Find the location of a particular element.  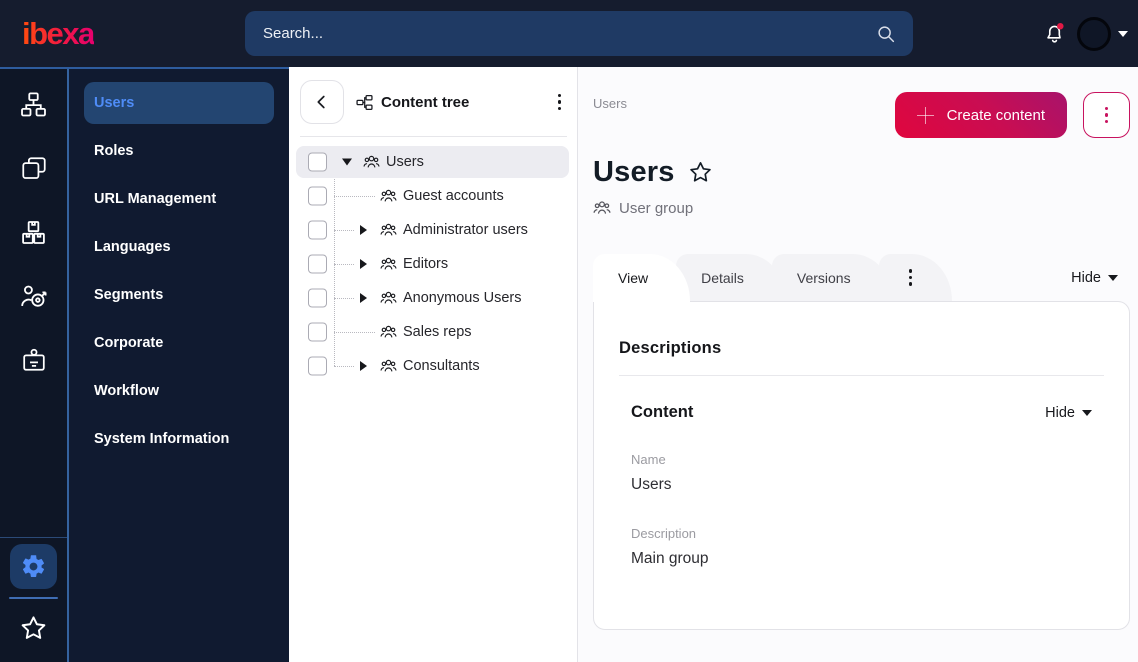

tab-details: Details is located at coordinates (731, 277).